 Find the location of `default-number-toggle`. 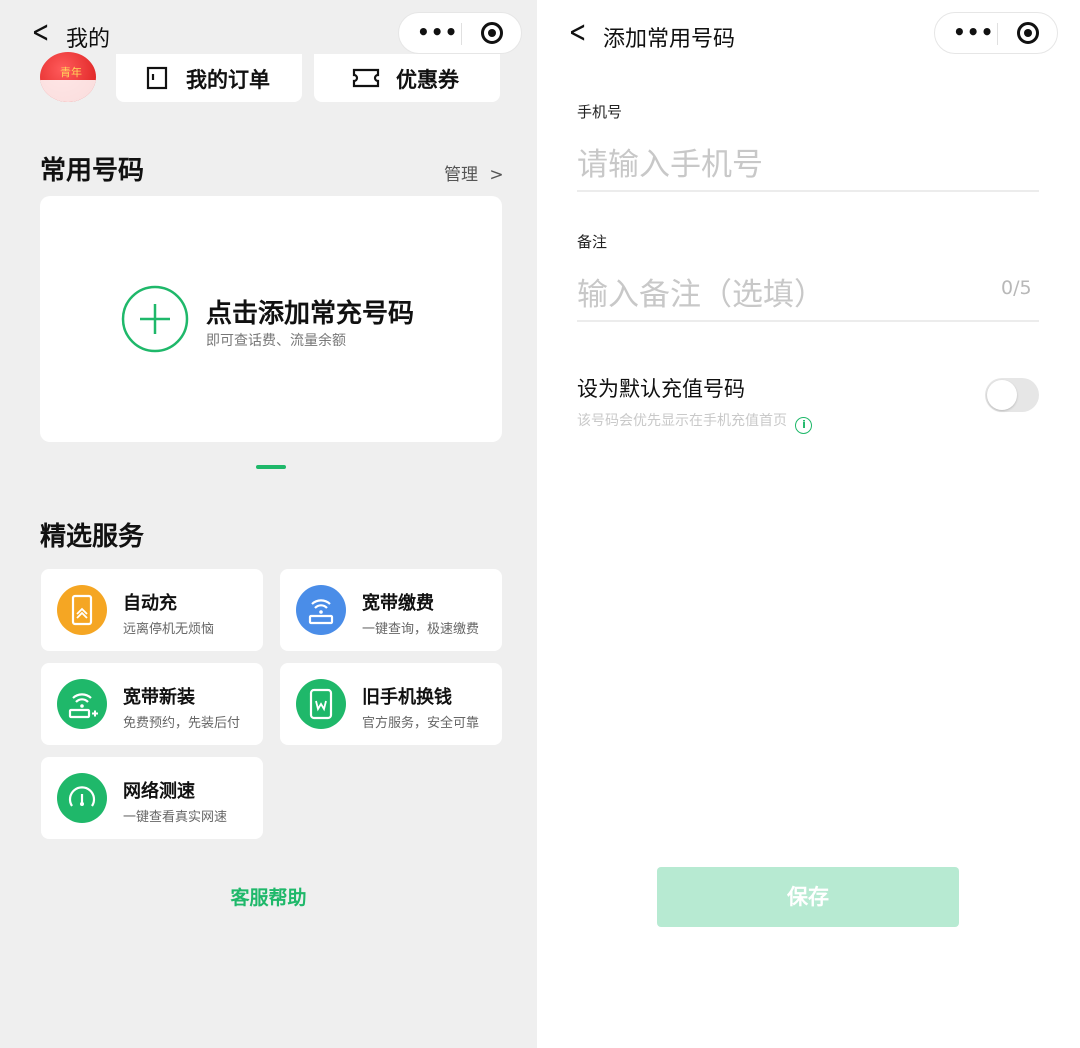

default-number-toggle is located at coordinates (1012, 395).